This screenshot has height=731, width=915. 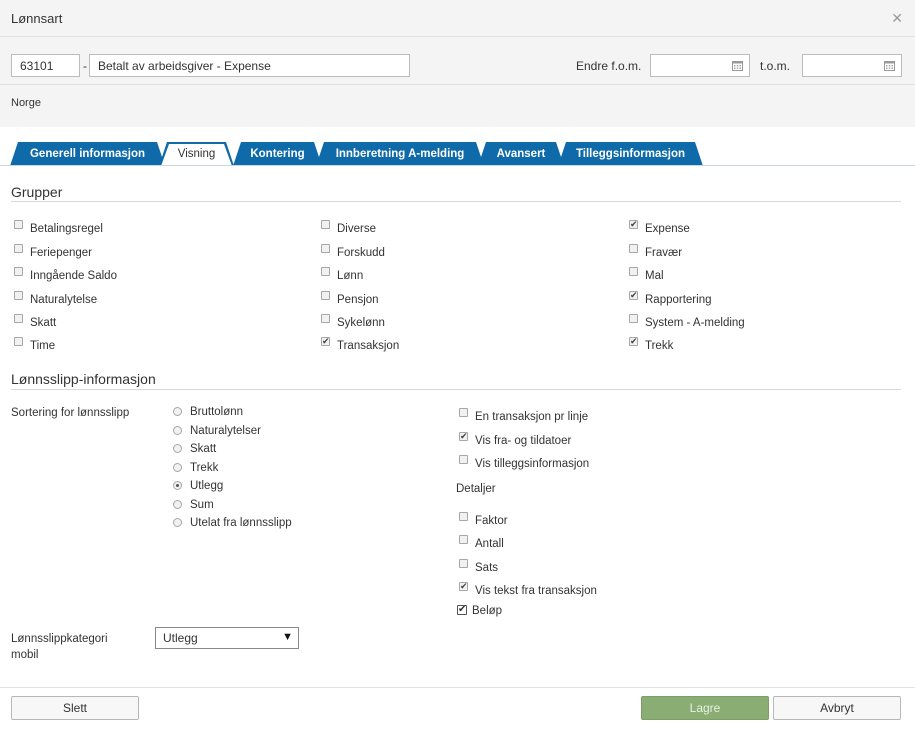 What do you see at coordinates (462, 610) in the screenshot?
I see `checkbox-belop` at bounding box center [462, 610].